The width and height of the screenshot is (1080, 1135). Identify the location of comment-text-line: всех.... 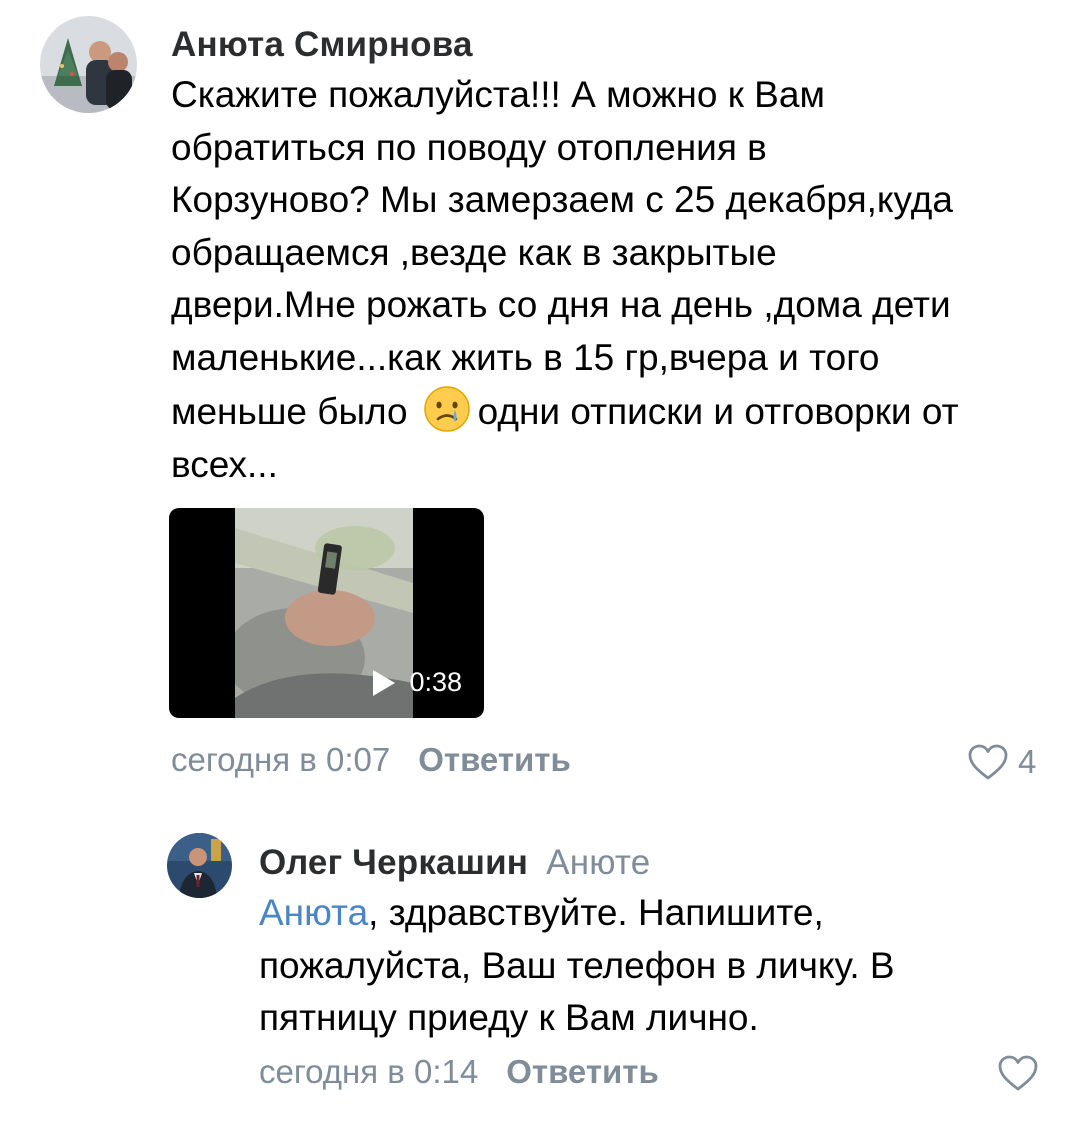
(224, 464).